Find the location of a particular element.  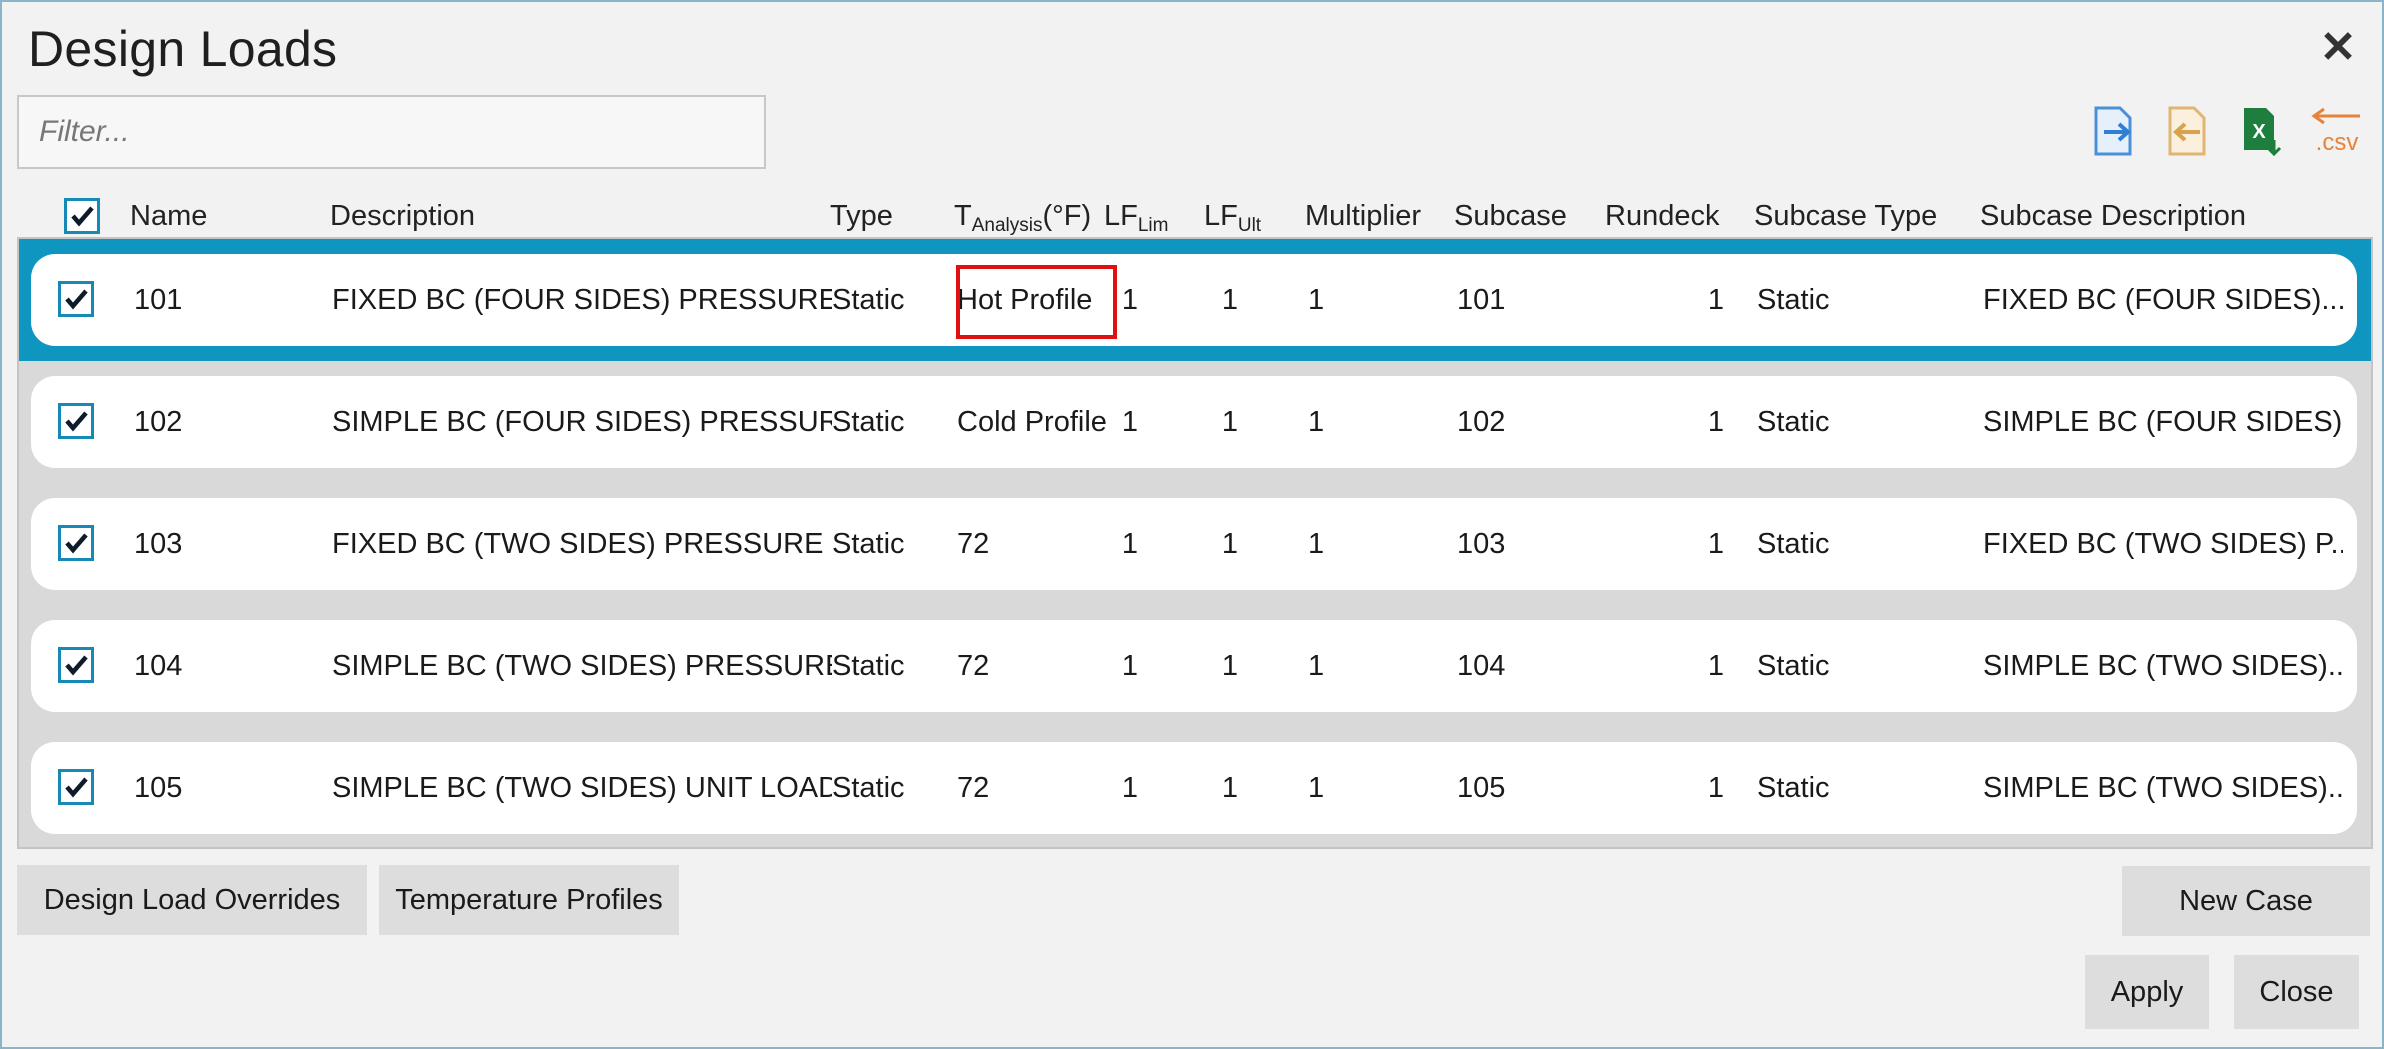

apply-button: Apply is located at coordinates (2147, 992).